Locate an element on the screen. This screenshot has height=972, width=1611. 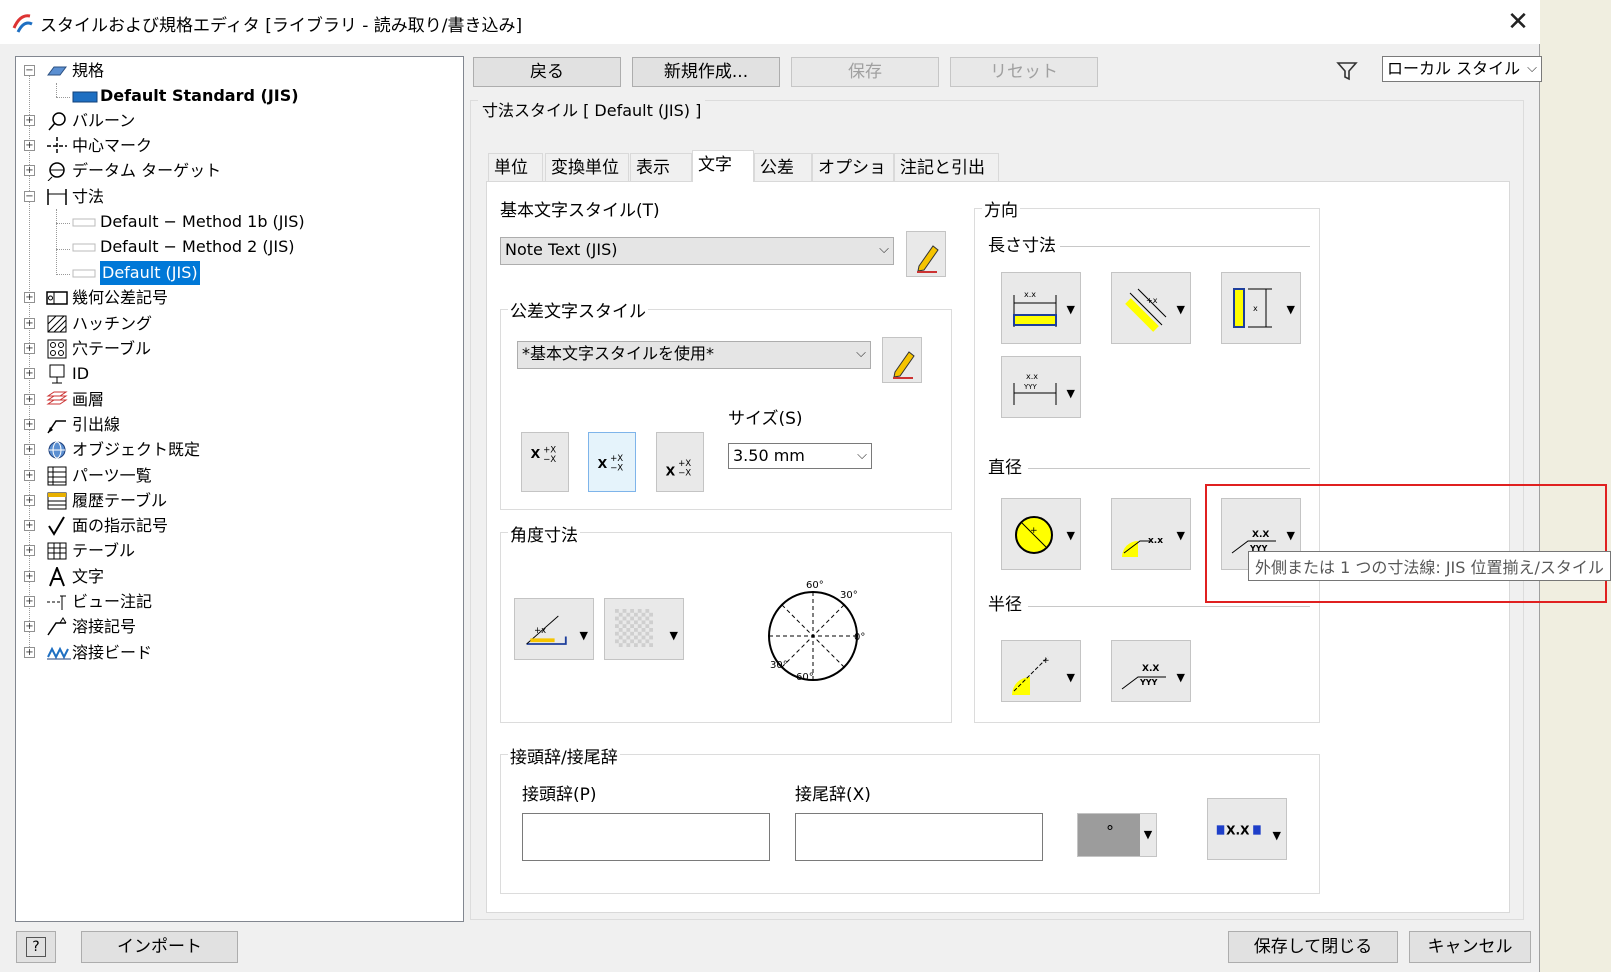
prefix-suffix-group-label: 接頭辞/接尾辞 is located at coordinates (564, 755).